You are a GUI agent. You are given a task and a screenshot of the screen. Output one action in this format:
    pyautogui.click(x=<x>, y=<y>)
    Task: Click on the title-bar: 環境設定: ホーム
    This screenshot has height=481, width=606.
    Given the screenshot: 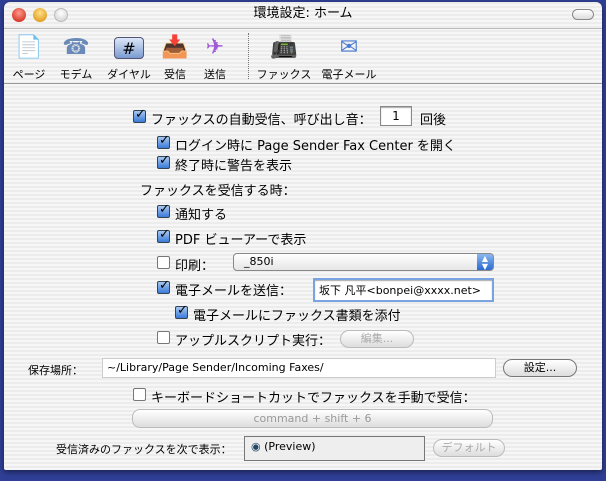 What is the action you would take?
    pyautogui.click(x=303, y=15)
    